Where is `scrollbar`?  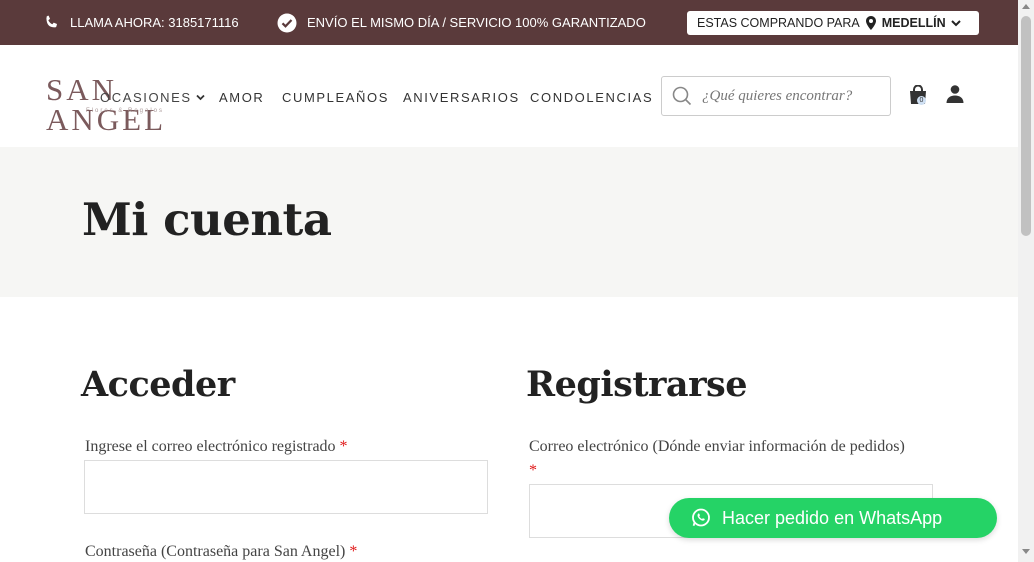
scrollbar is located at coordinates (1026, 281).